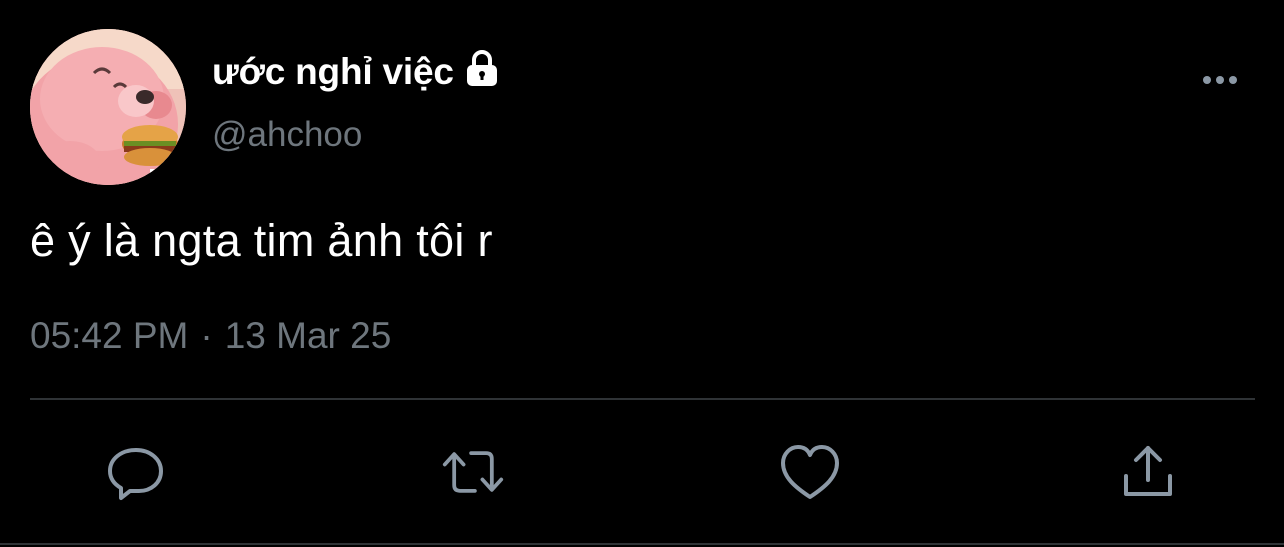 This screenshot has height=547, width=1284. I want to click on more-horizontal-icon, so click(1220, 80).